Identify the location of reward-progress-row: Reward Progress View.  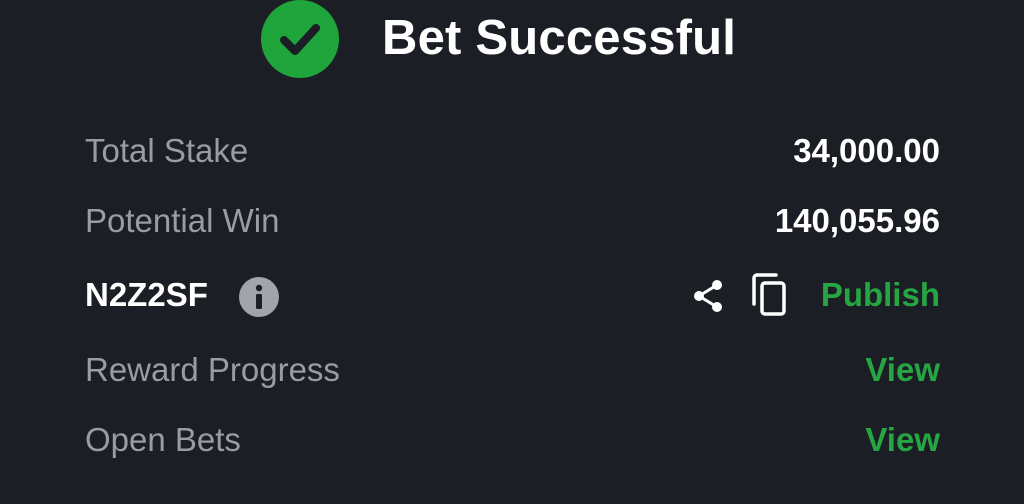
(512, 370).